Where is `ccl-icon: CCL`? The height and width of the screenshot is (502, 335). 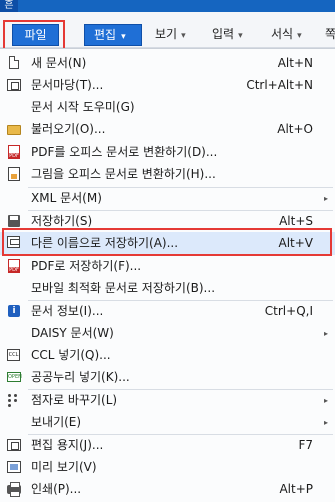 ccl-icon: CCL is located at coordinates (14, 355).